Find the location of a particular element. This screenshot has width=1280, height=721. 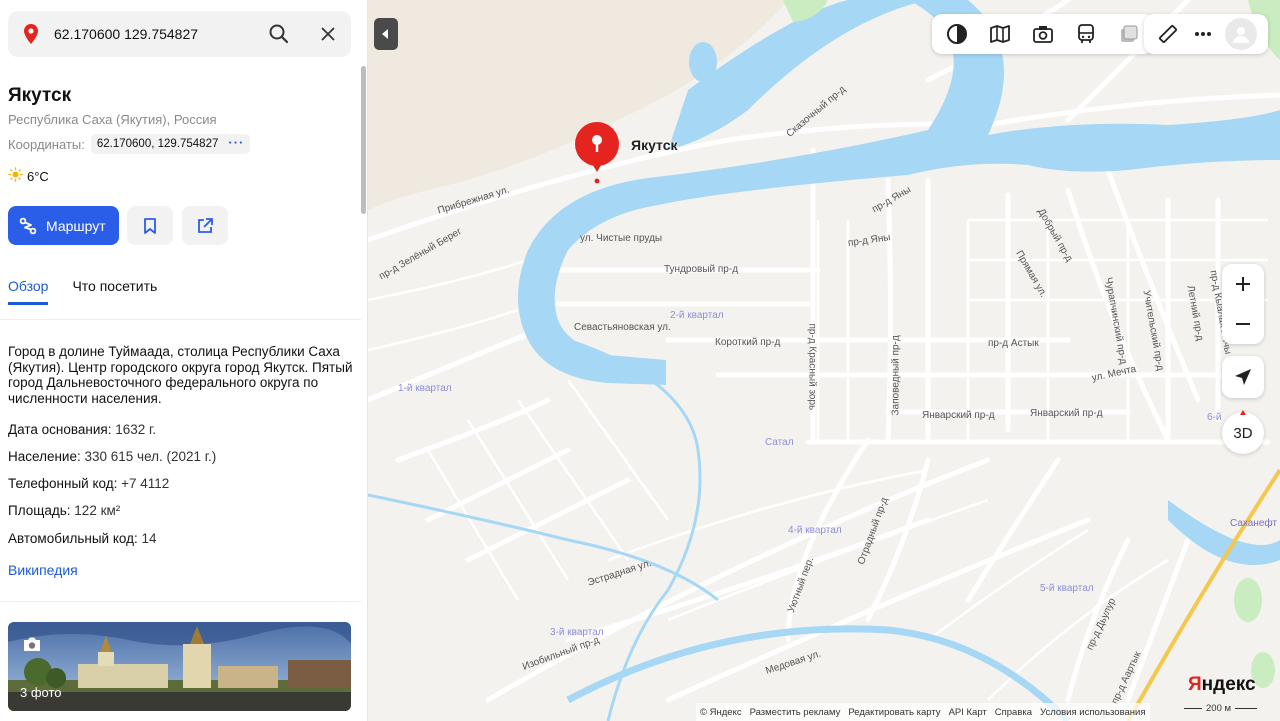

search-icon is located at coordinates (279, 34).